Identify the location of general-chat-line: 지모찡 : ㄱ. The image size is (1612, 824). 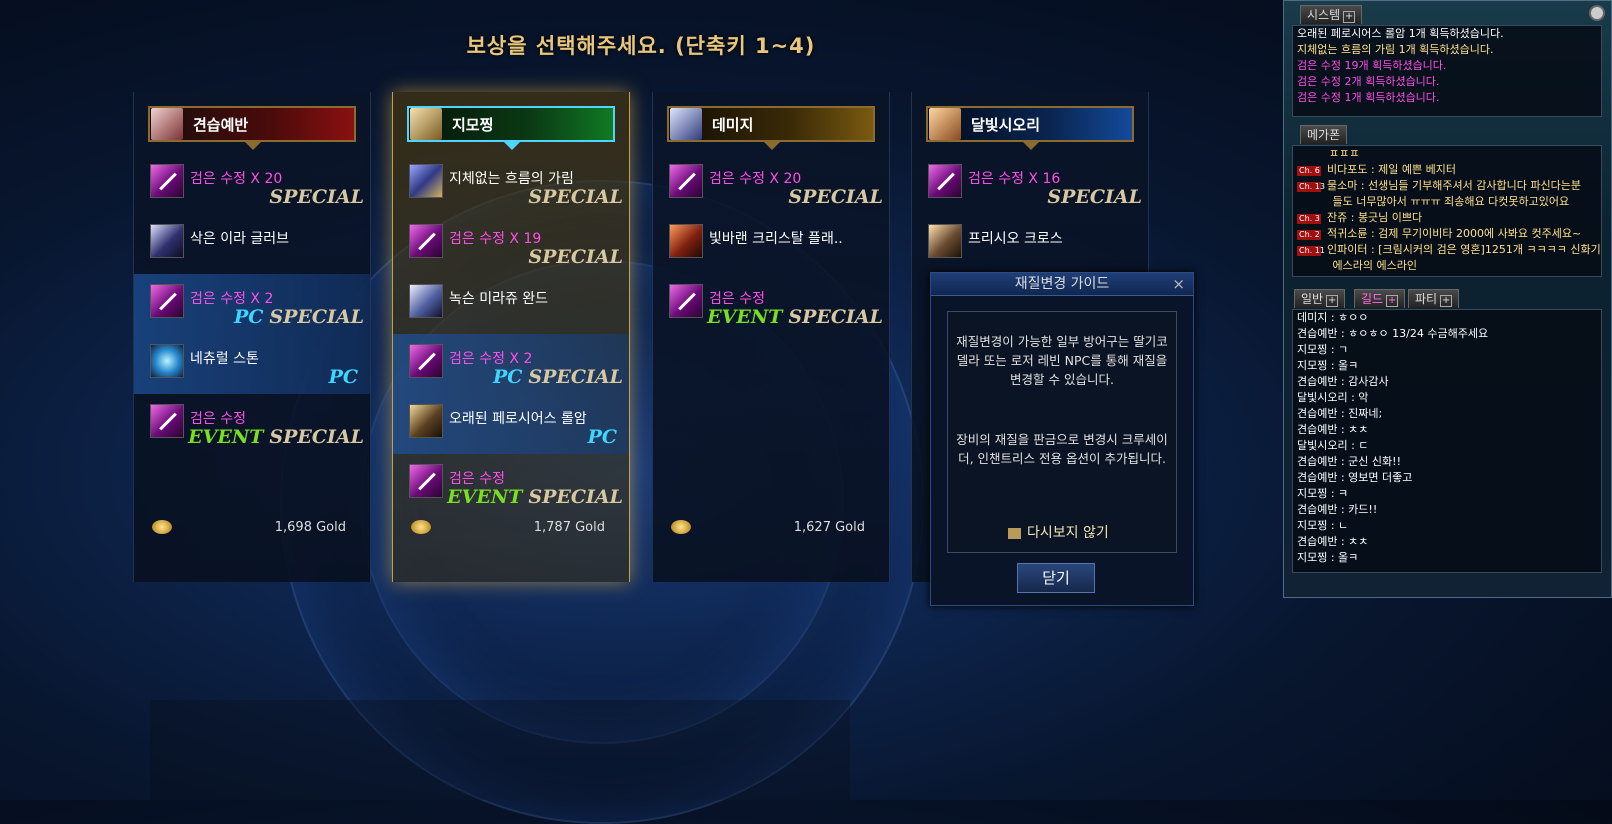
(1323, 349).